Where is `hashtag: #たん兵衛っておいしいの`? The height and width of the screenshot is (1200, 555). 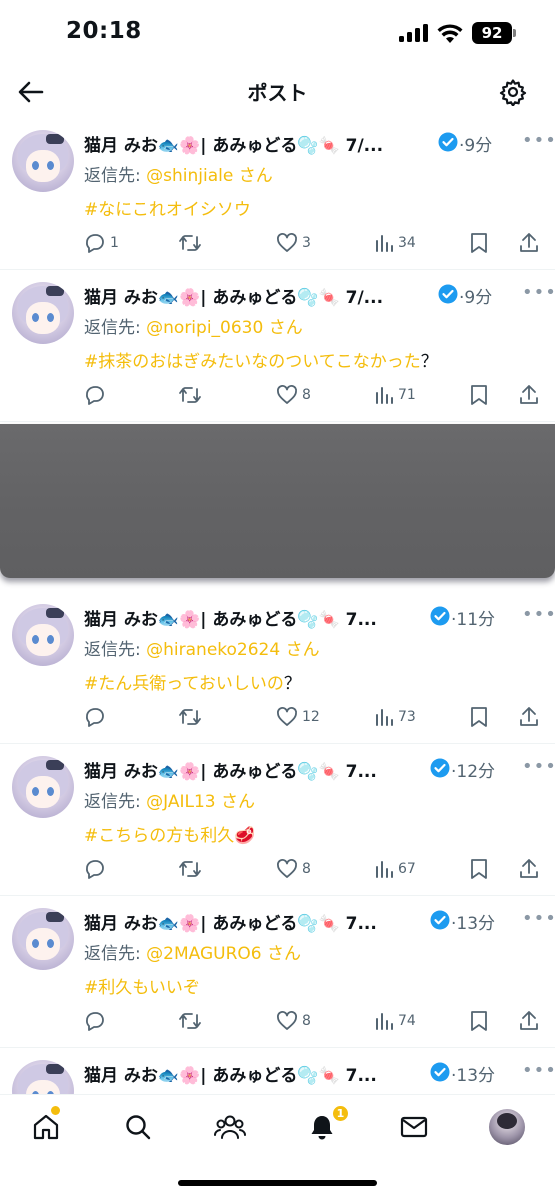
hashtag: #たん兵衛っておいしいの is located at coordinates (184, 684).